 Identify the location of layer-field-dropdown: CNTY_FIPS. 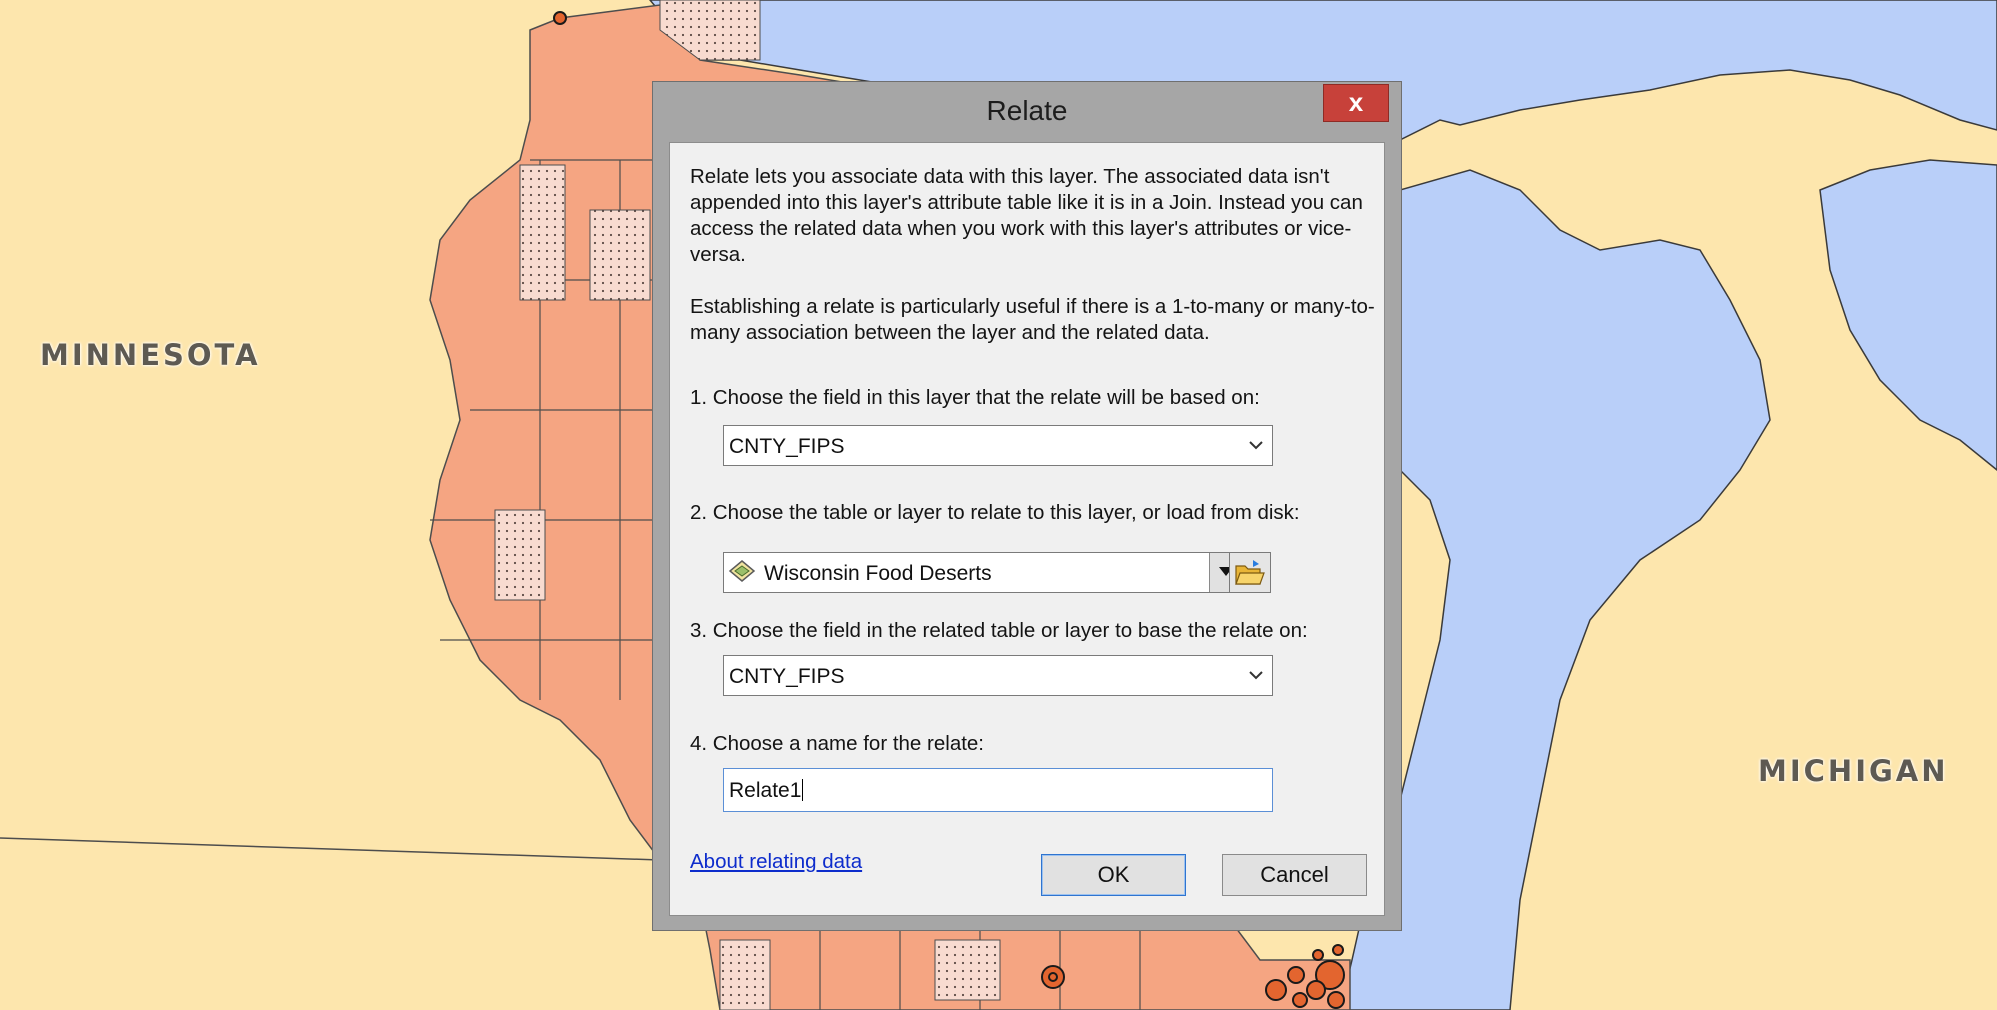
(998, 445).